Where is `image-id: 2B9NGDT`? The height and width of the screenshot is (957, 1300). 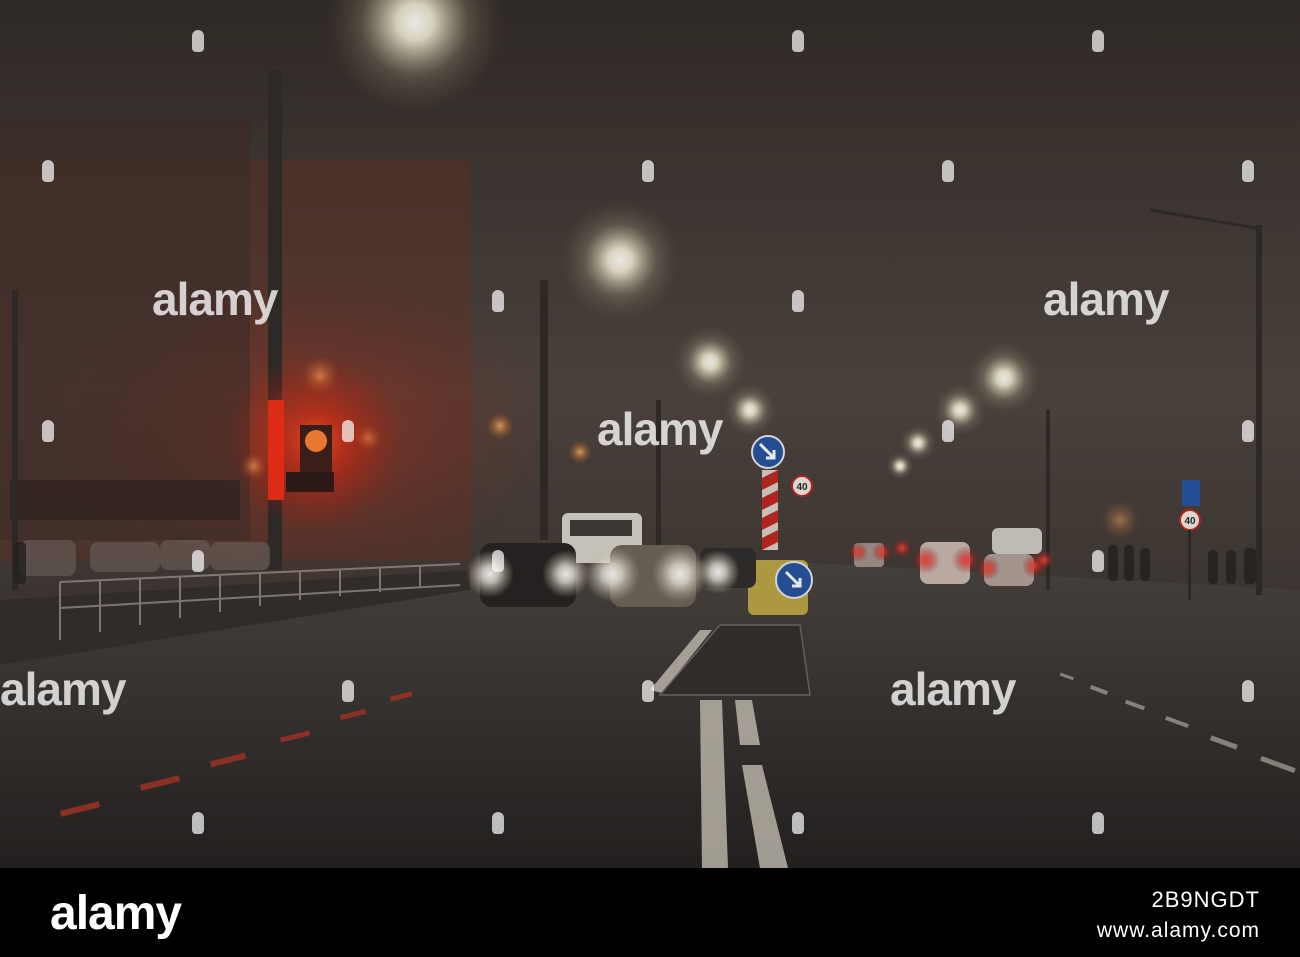 image-id: 2B9NGDT is located at coordinates (1205, 899).